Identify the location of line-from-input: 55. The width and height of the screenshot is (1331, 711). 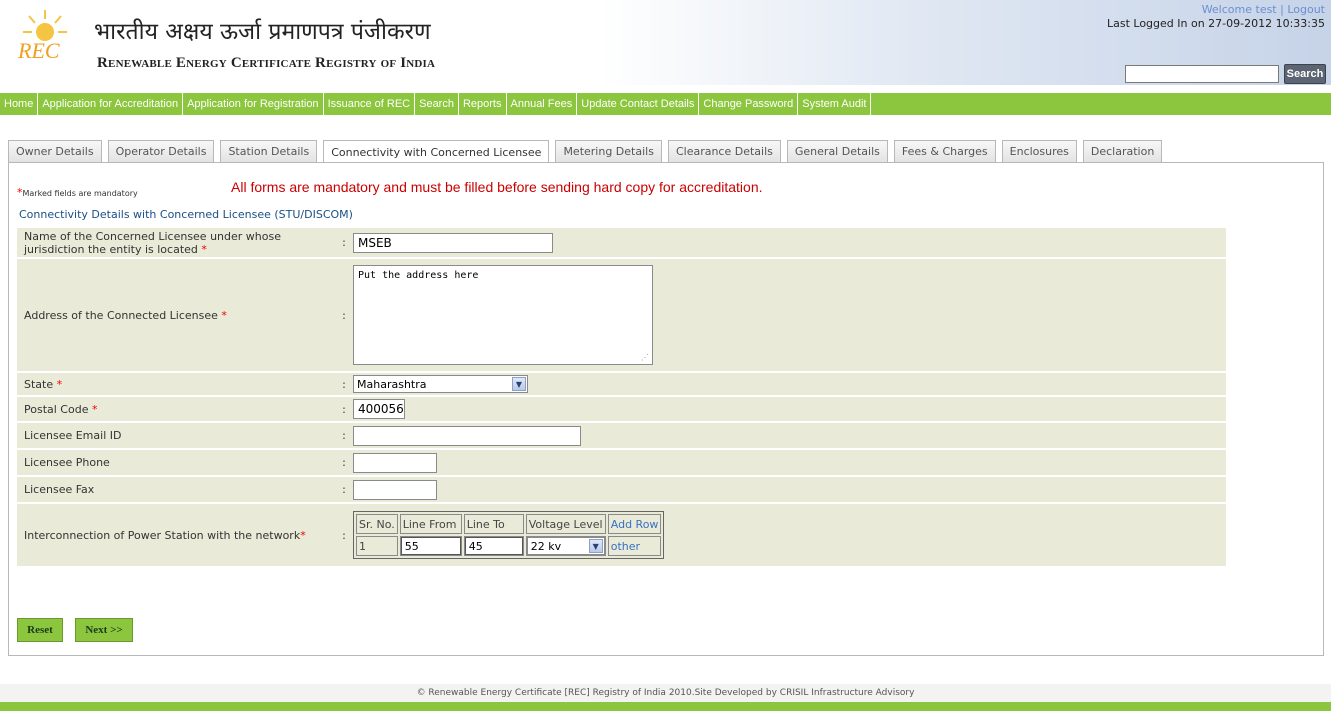
(430, 546).